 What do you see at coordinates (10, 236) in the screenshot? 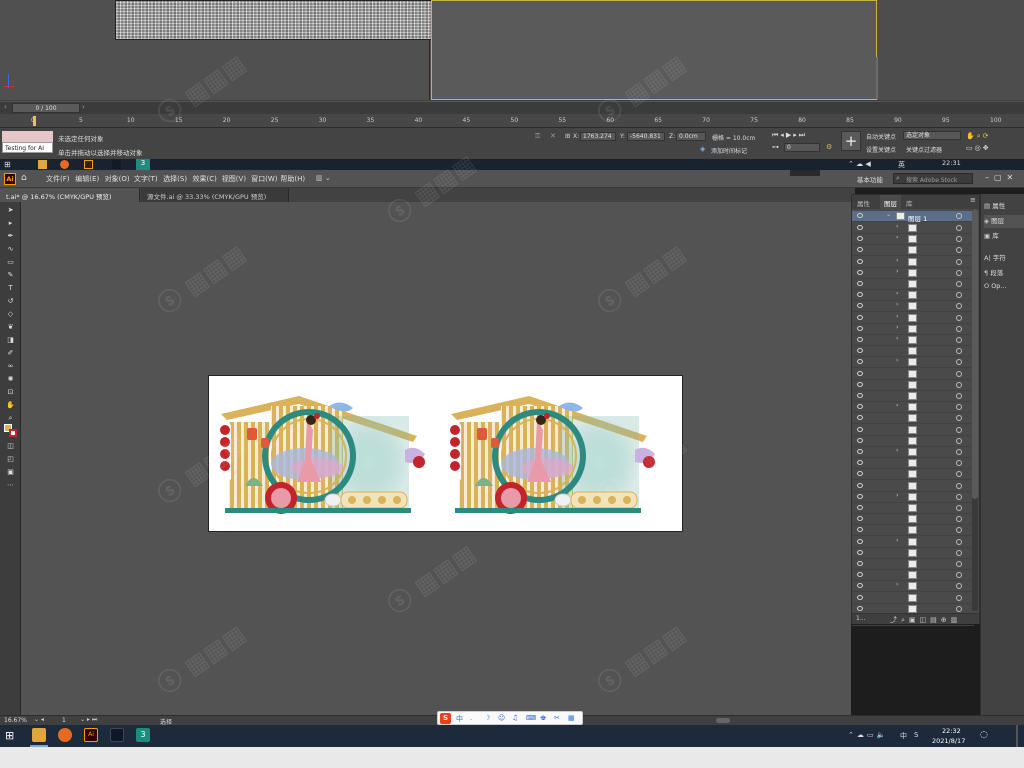
I see `pen-tool-icon: ✒` at bounding box center [10, 236].